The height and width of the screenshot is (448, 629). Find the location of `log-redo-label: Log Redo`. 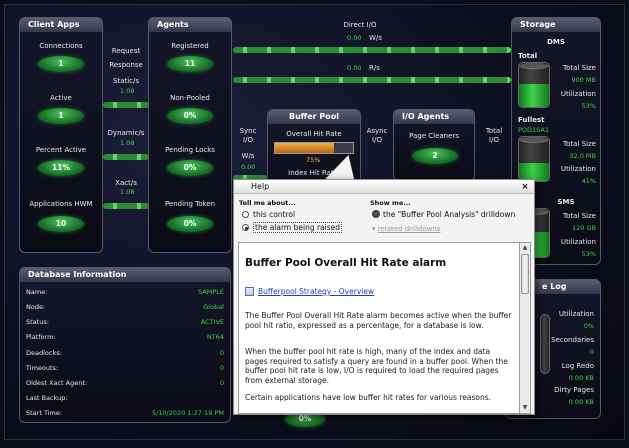

log-redo-label: Log Redo is located at coordinates (577, 366).